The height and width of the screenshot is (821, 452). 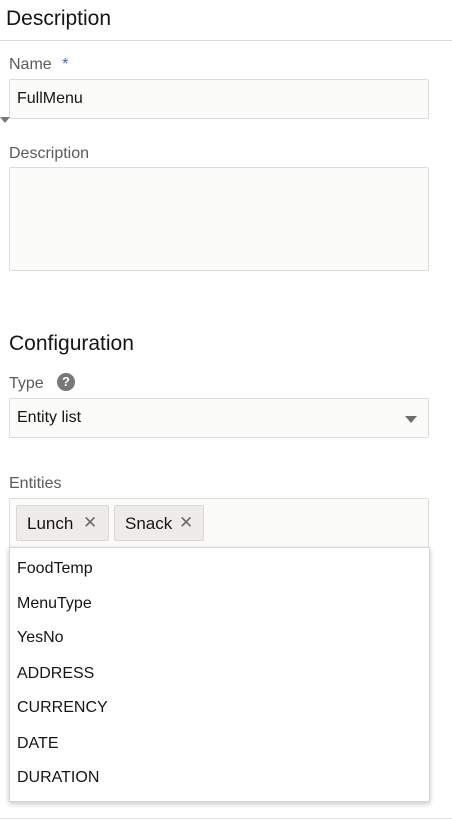 What do you see at coordinates (54, 604) in the screenshot?
I see `option-menutype: MenuType` at bounding box center [54, 604].